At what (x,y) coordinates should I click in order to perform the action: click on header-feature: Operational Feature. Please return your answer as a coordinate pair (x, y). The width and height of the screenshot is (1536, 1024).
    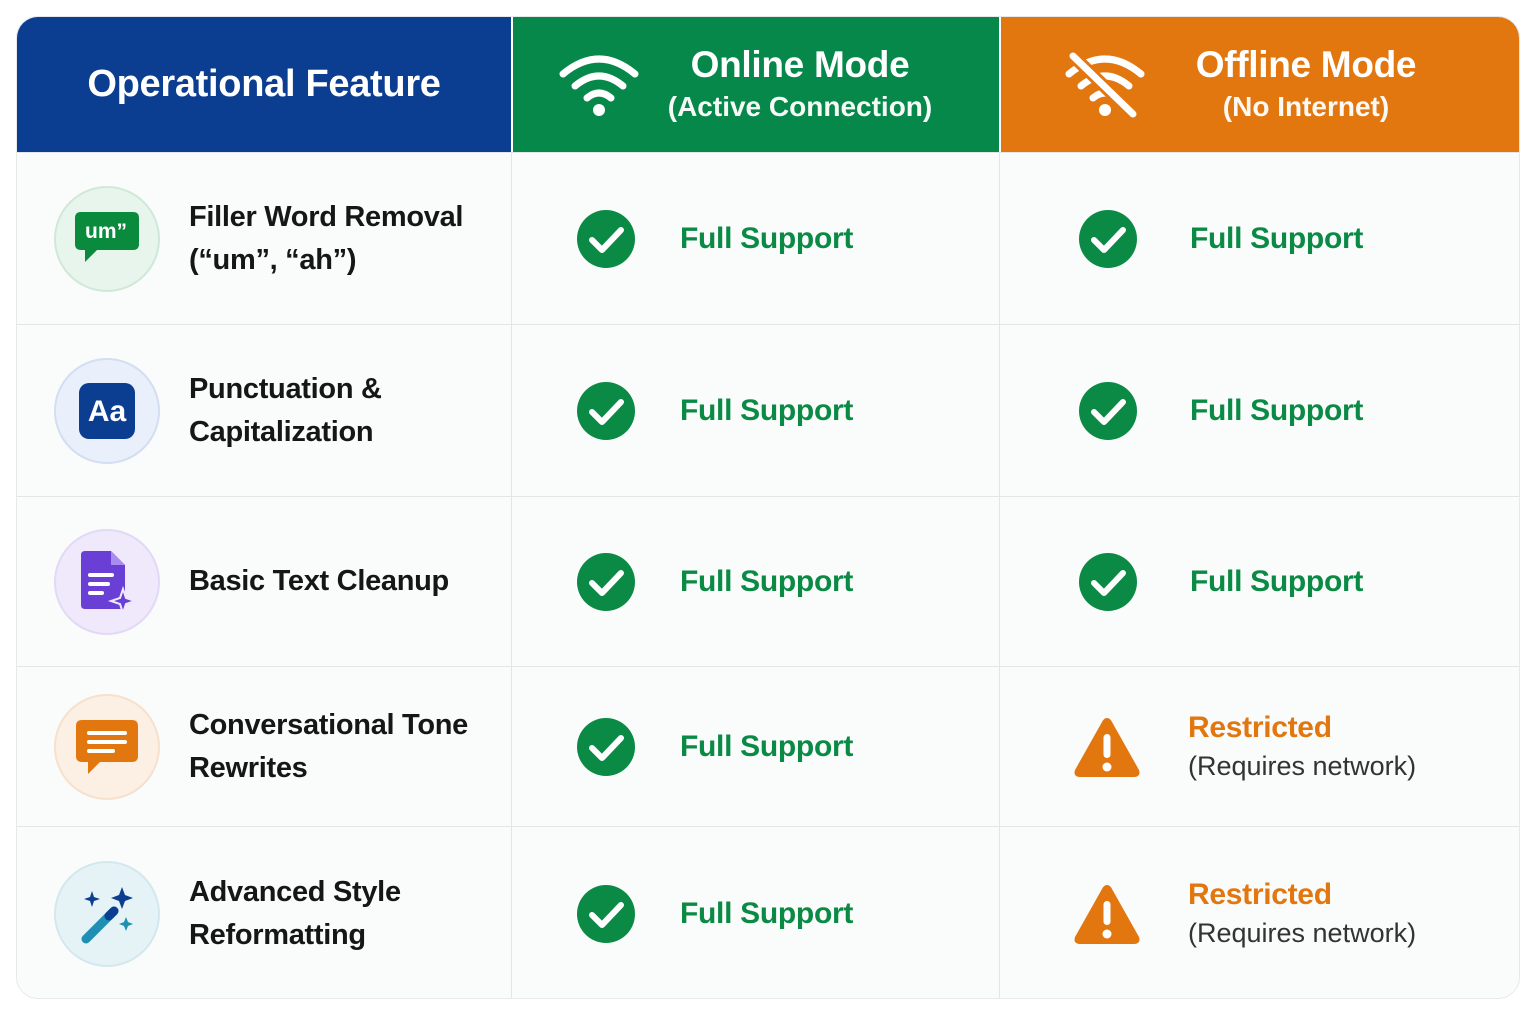
    Looking at the image, I should click on (264, 84).